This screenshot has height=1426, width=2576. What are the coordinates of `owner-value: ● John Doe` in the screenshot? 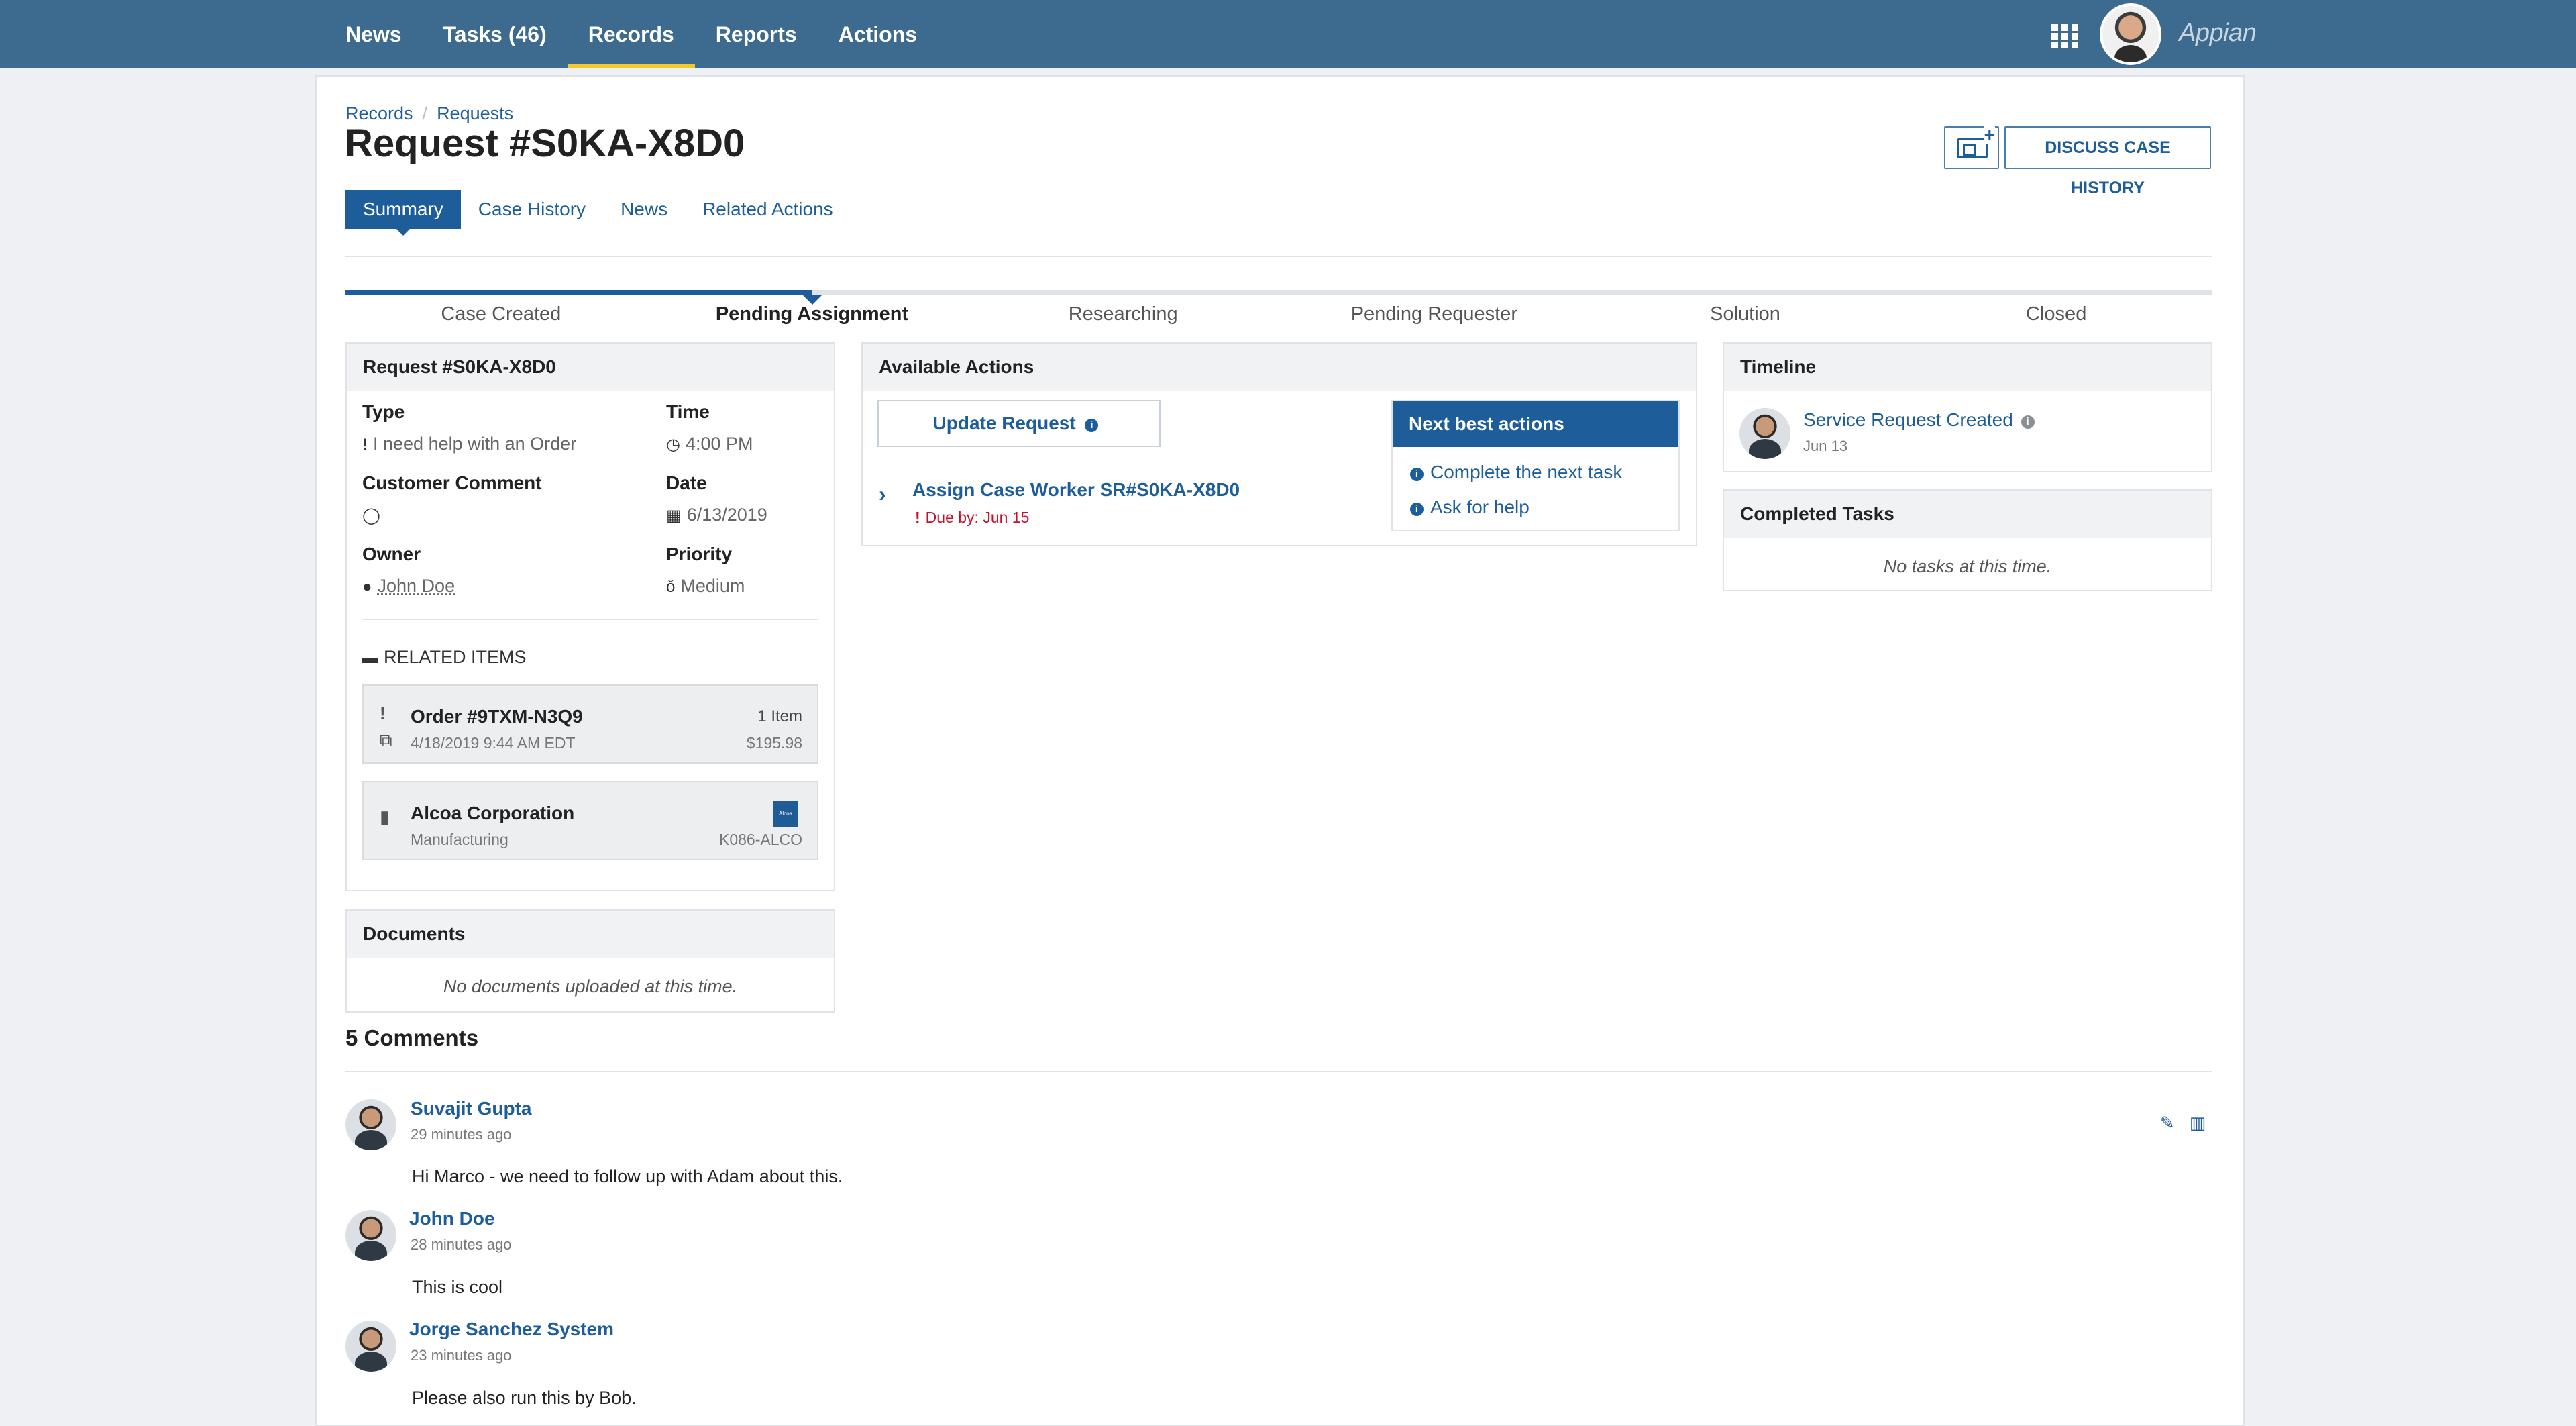 It's located at (408, 586).